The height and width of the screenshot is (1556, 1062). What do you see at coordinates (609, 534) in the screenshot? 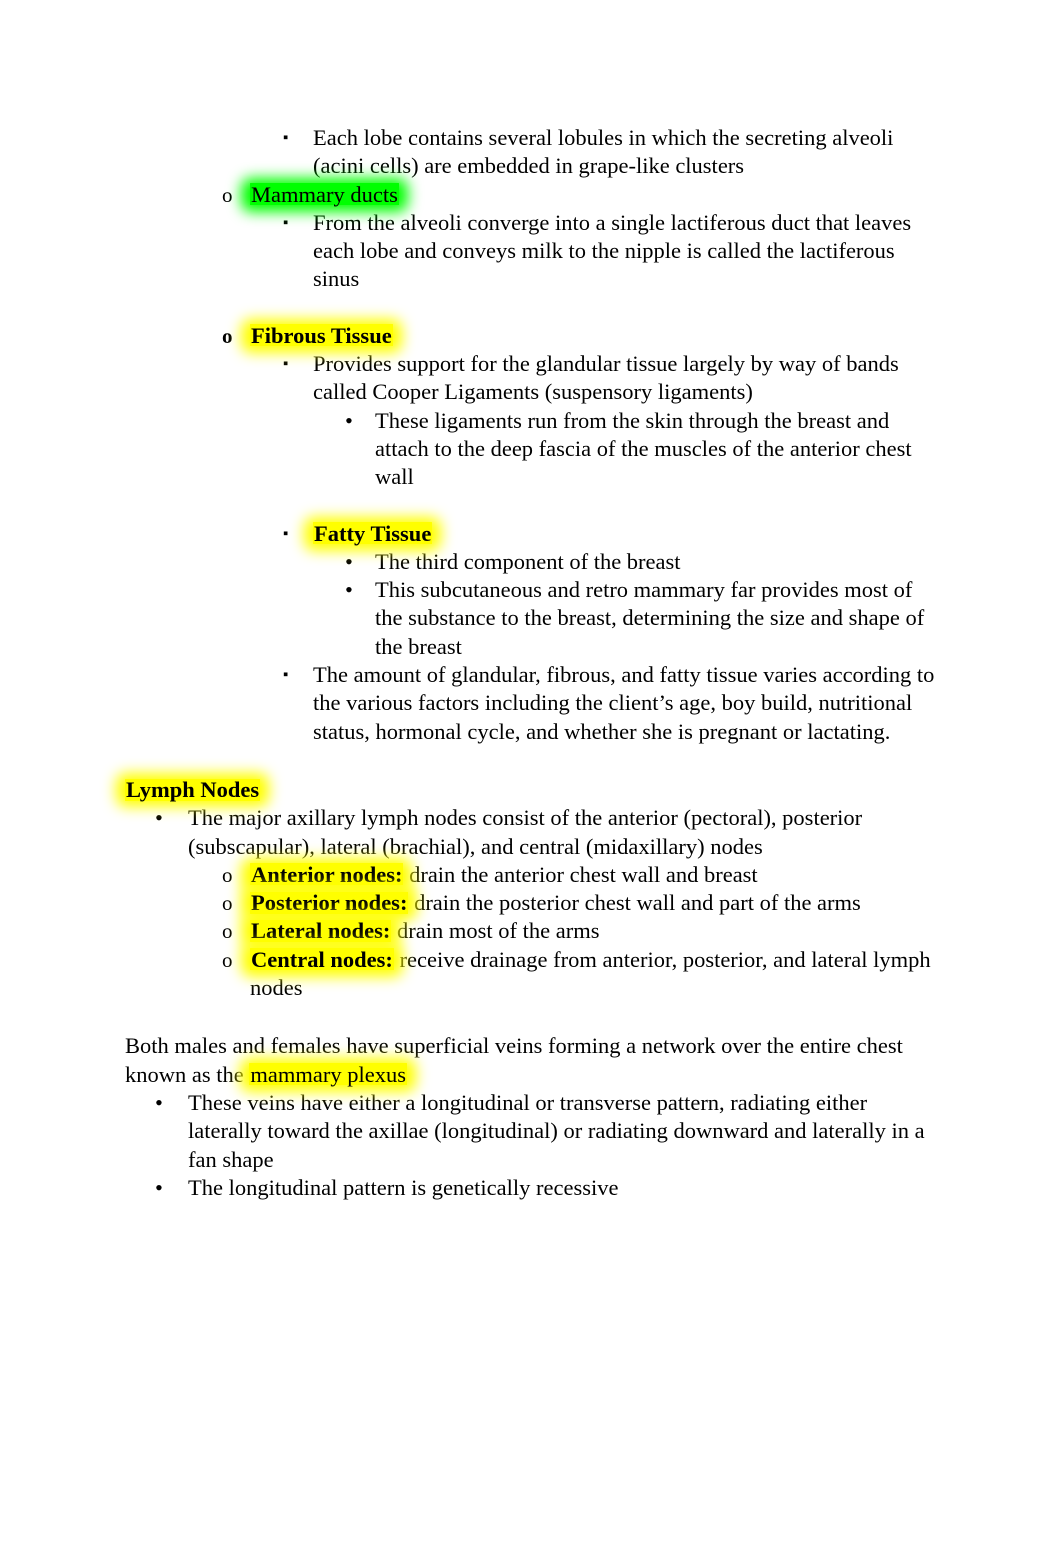
I see `list-item-fatty-tissue: ▪ Fatty Tissue` at bounding box center [609, 534].